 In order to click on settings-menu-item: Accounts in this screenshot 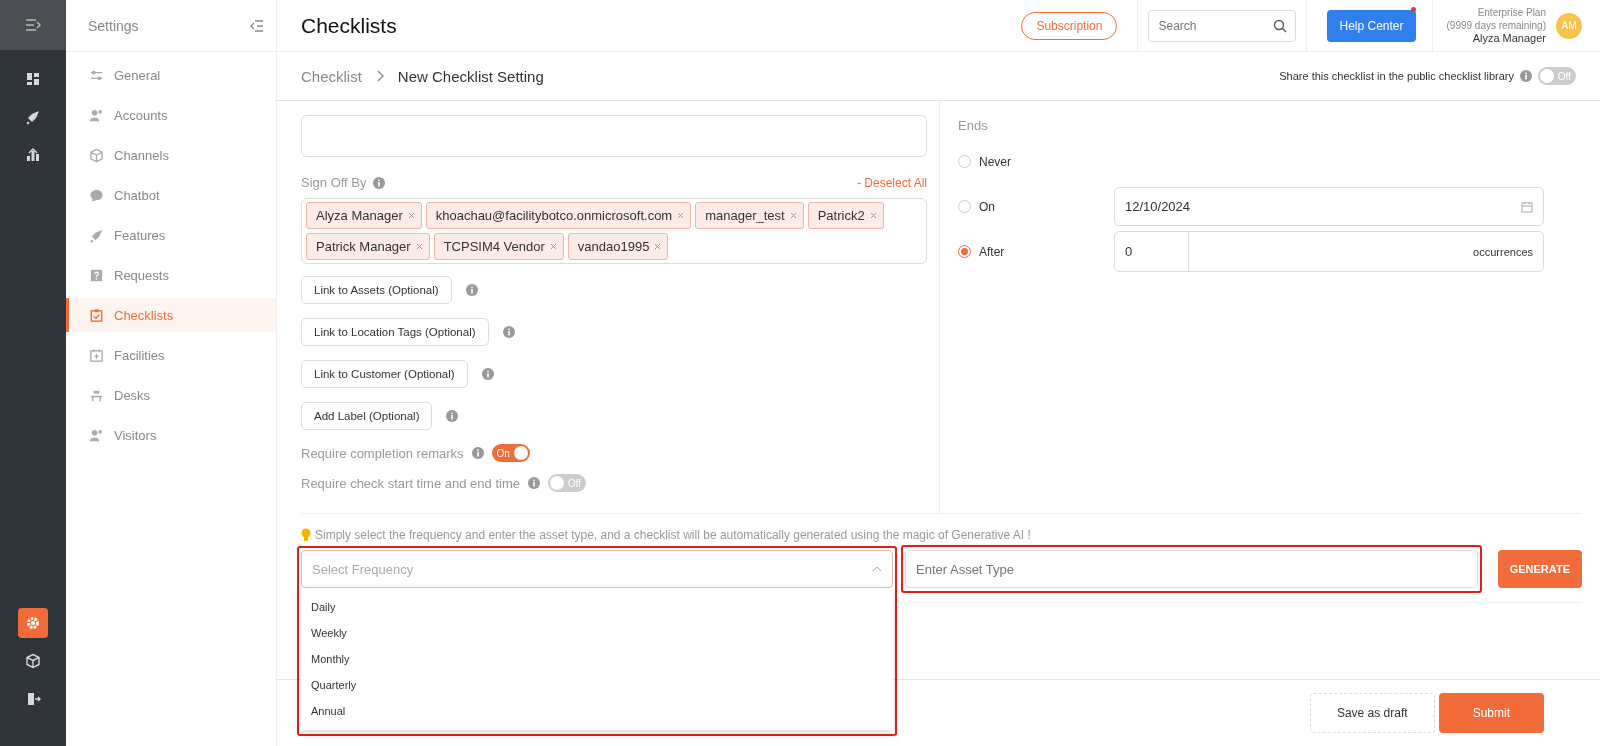, I will do `click(171, 115)`.